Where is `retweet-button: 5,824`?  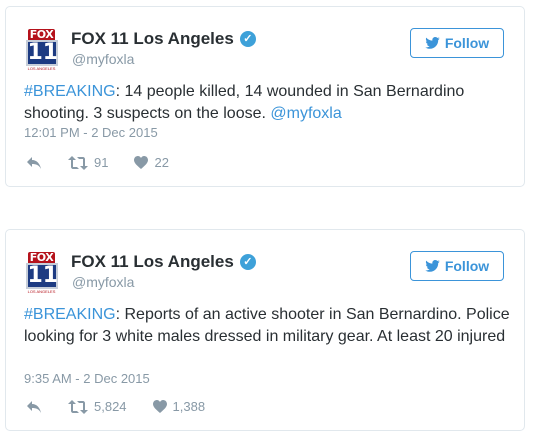 retweet-button: 5,824 is located at coordinates (97, 406).